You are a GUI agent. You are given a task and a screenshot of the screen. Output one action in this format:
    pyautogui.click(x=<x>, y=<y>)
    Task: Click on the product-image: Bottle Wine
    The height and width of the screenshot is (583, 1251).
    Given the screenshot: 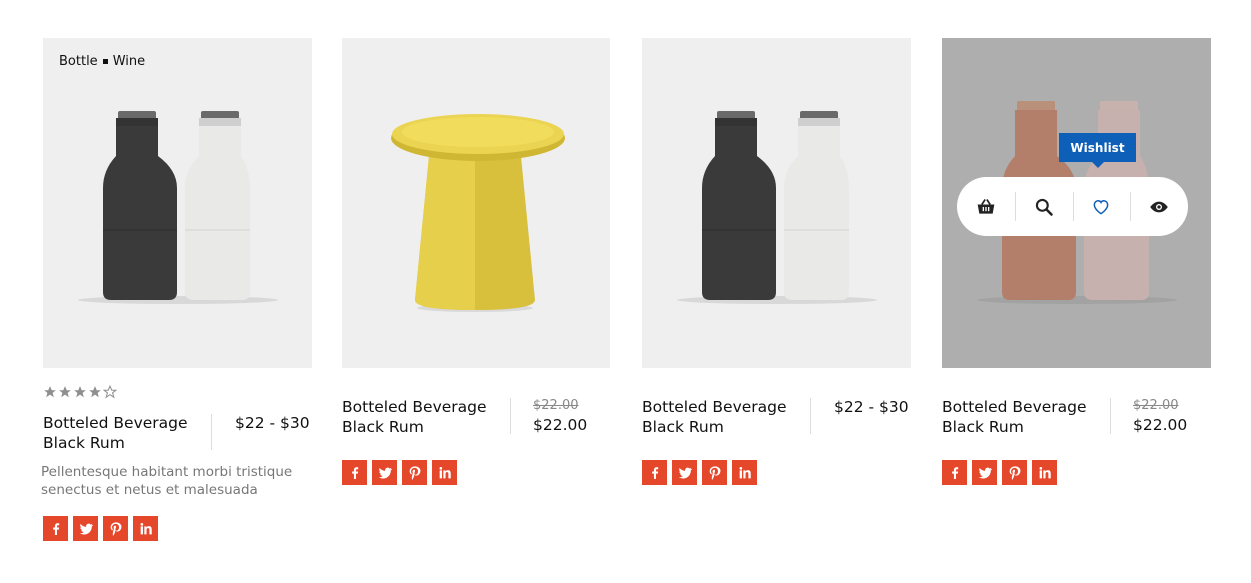 What is the action you would take?
    pyautogui.click(x=177, y=203)
    